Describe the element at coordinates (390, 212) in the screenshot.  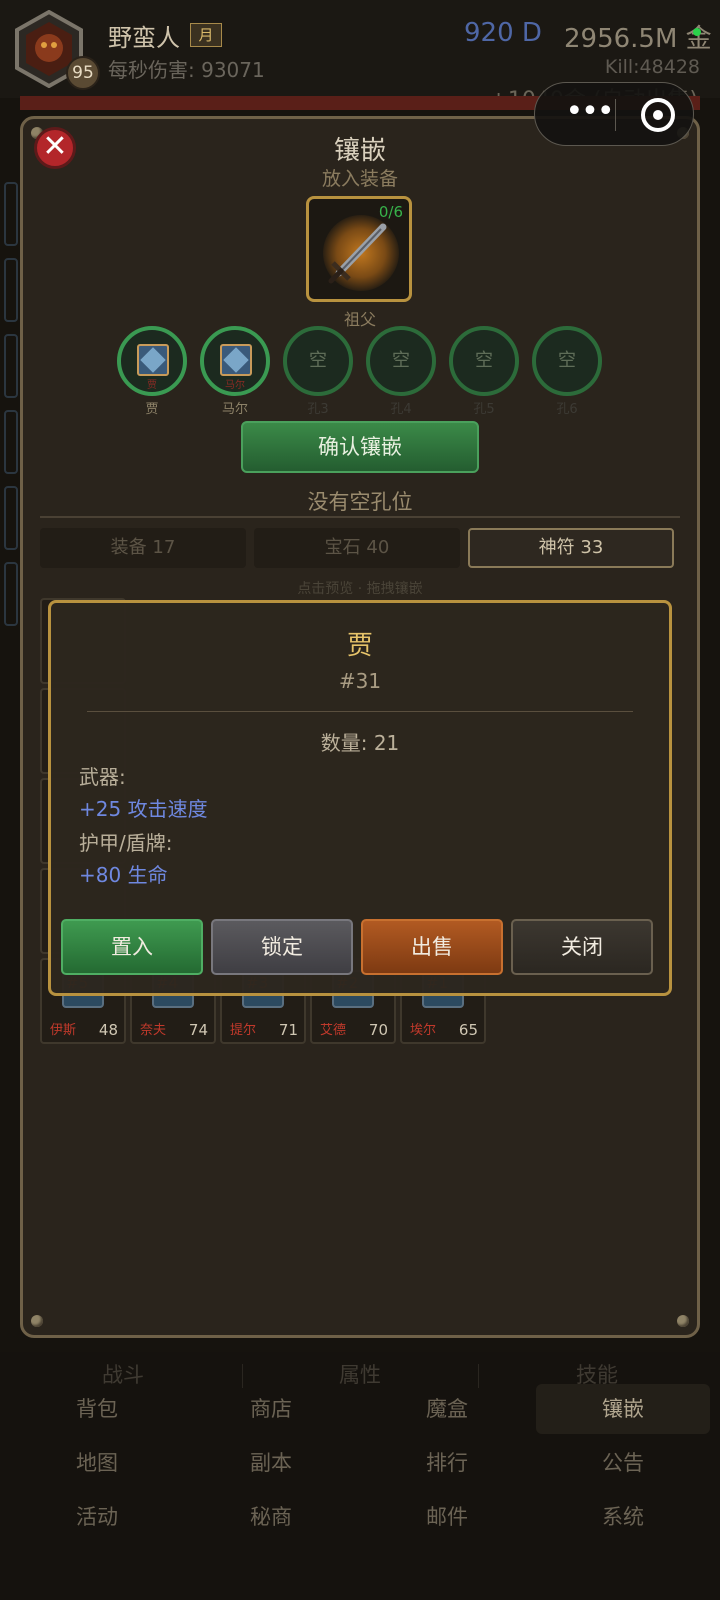
I see `socket-count: 0/6` at that location.